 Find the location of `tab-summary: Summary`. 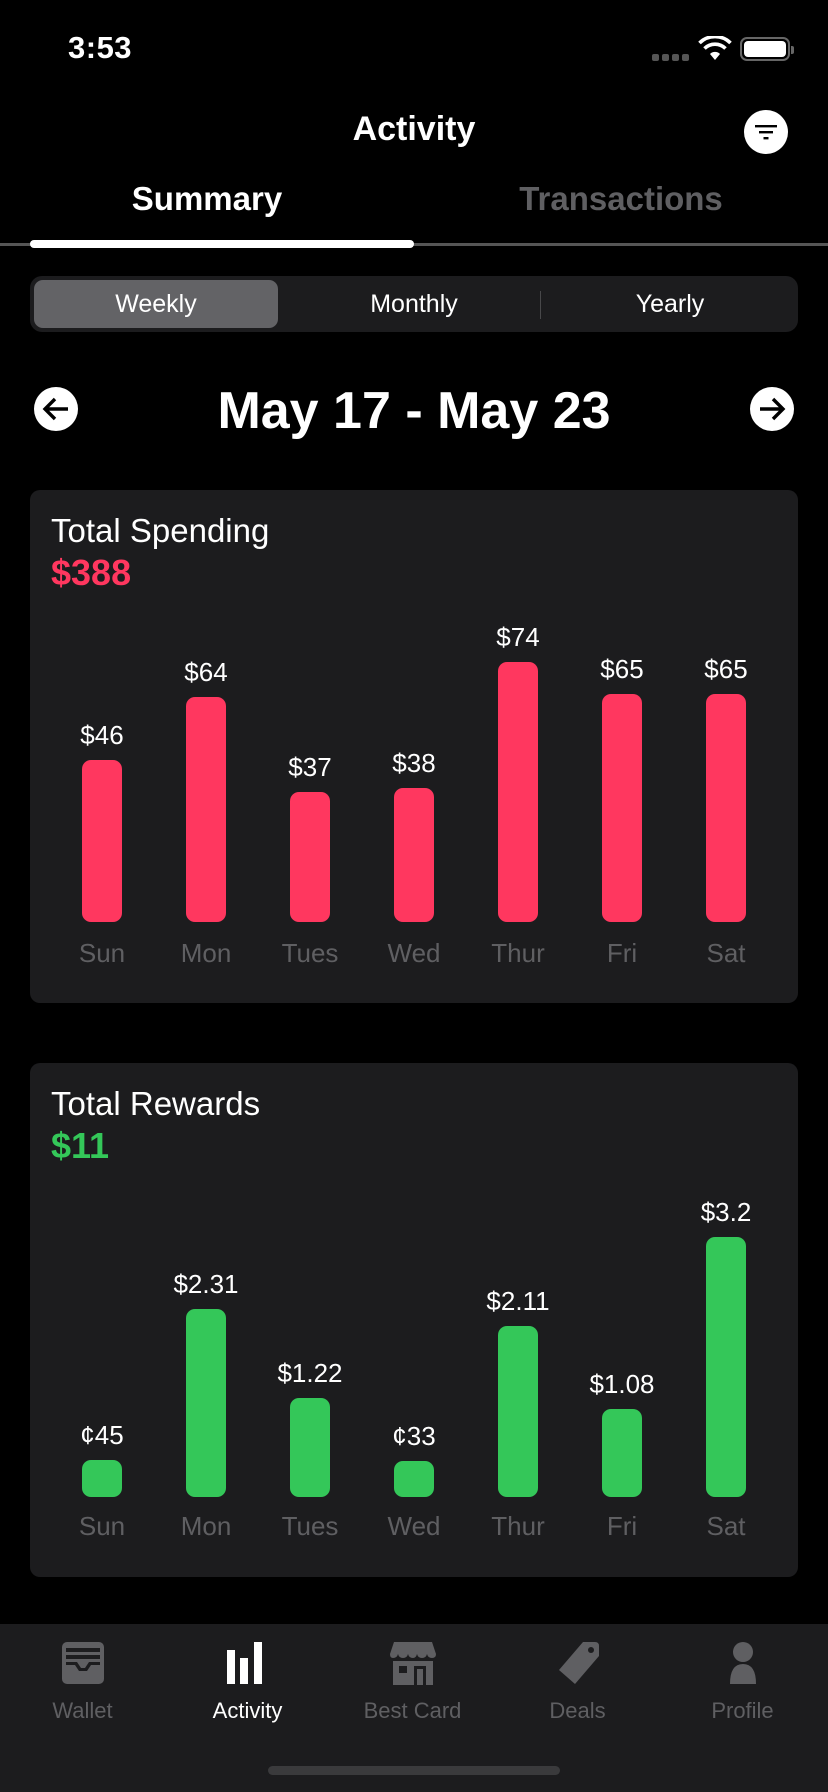

tab-summary: Summary is located at coordinates (207, 199).